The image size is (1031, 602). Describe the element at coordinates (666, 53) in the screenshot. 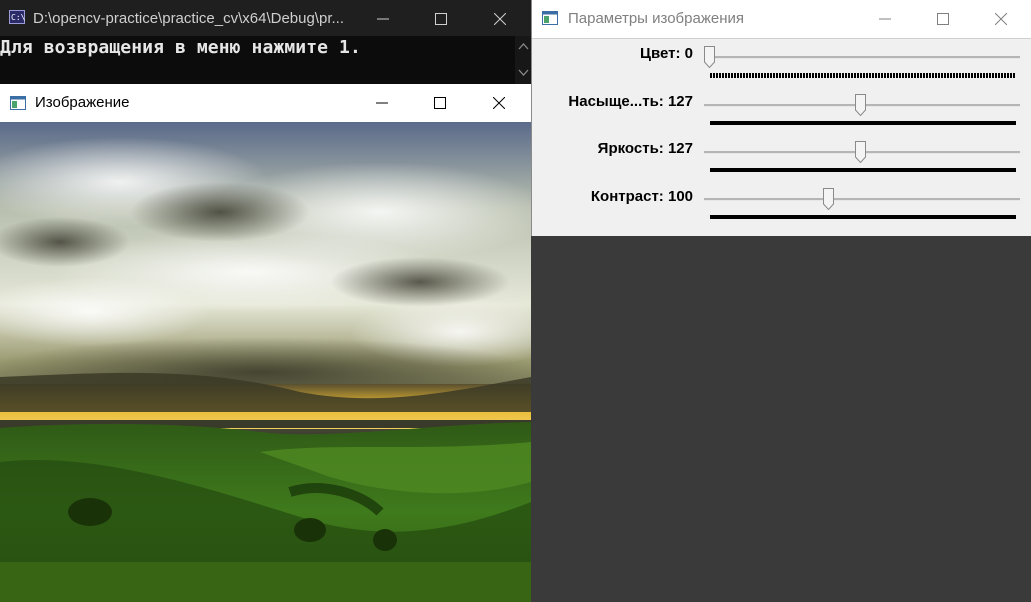

I see `slider-label: Цвет: 0` at that location.